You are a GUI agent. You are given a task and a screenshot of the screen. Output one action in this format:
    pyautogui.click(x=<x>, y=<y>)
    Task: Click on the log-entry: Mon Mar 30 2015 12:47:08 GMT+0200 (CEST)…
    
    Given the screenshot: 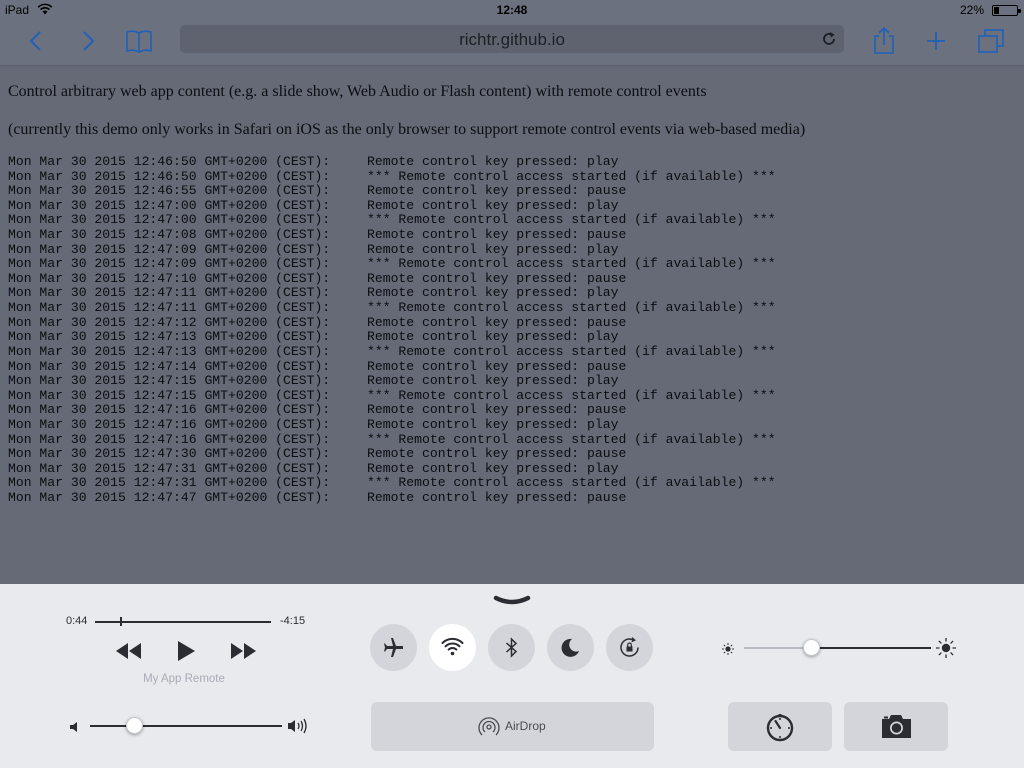 What is the action you would take?
    pyautogui.click(x=392, y=235)
    